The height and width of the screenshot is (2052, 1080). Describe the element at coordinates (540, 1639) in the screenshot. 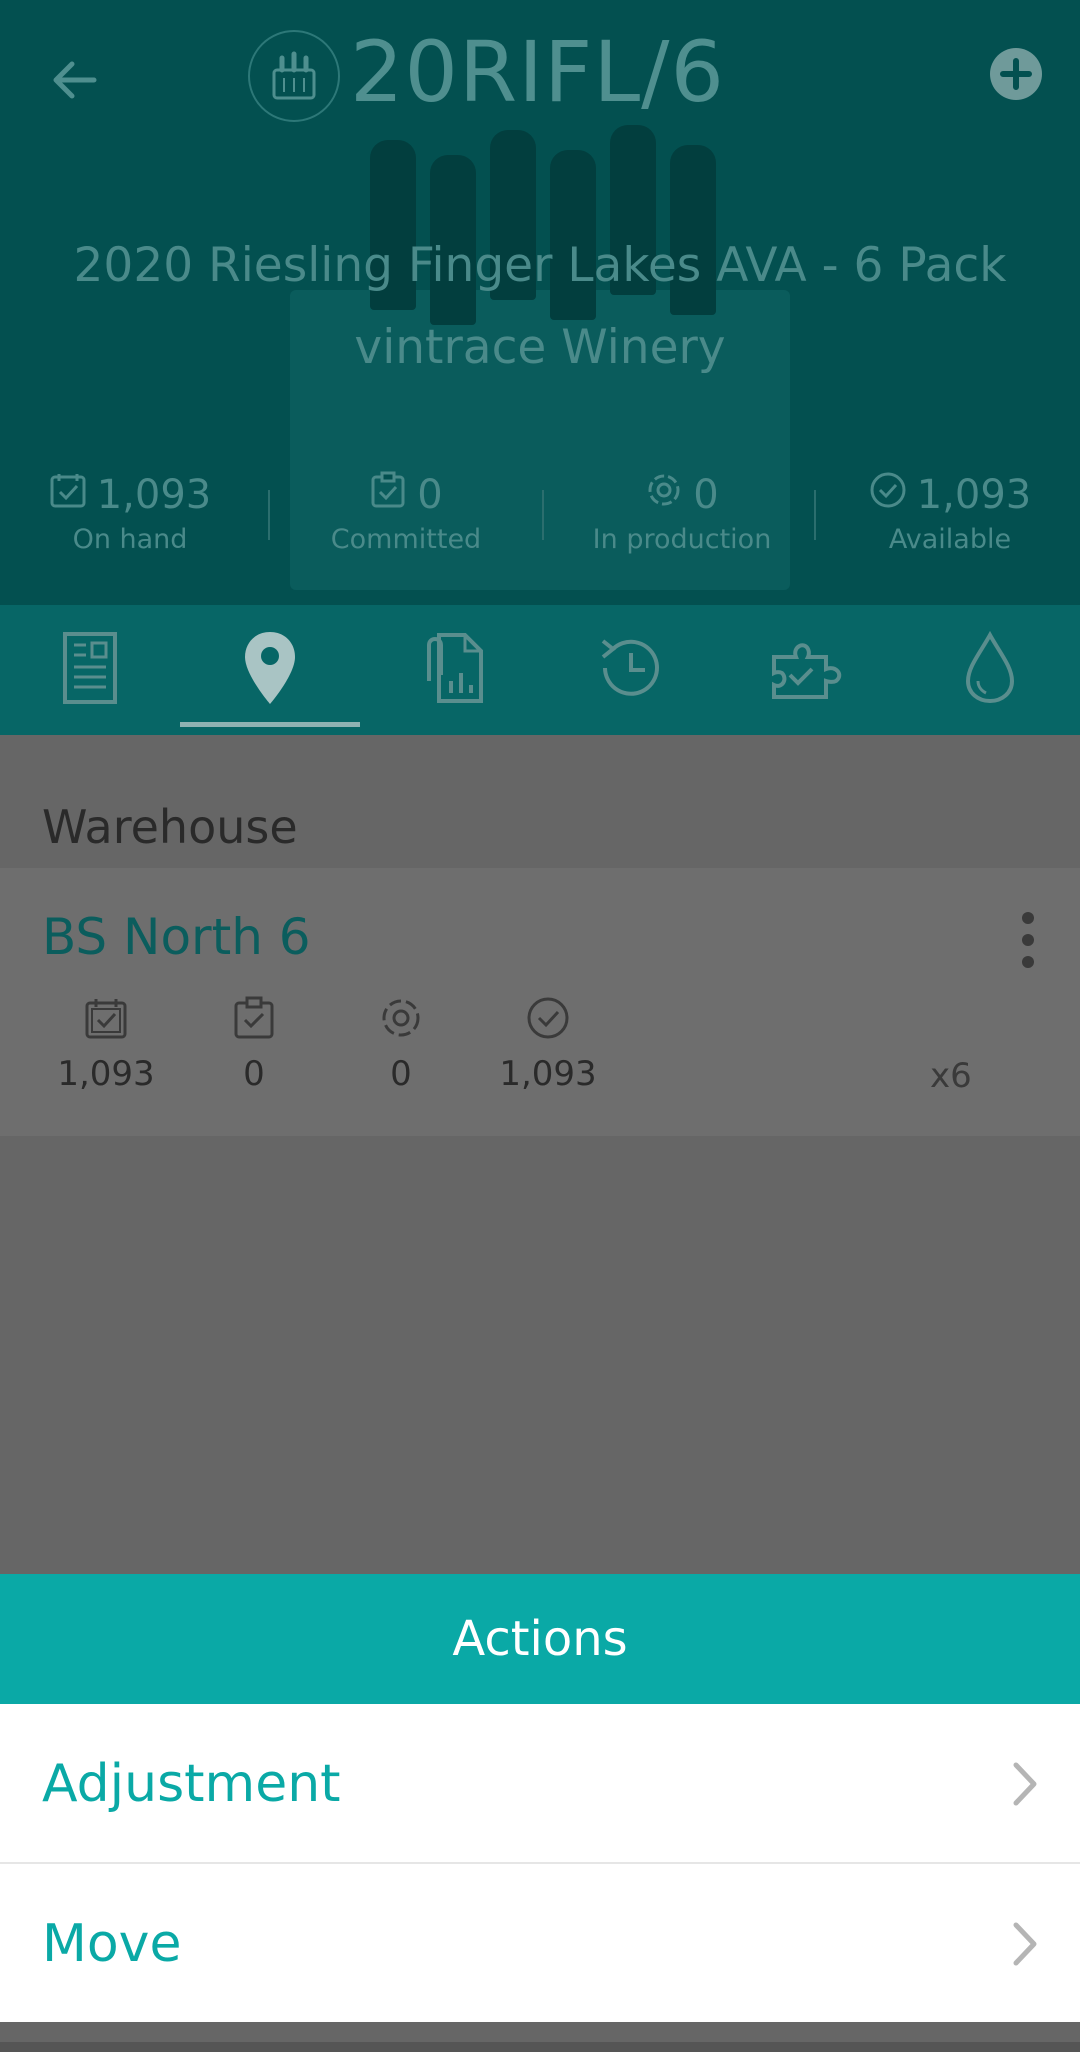

I see `actions-sheet-title: Actions` at that location.